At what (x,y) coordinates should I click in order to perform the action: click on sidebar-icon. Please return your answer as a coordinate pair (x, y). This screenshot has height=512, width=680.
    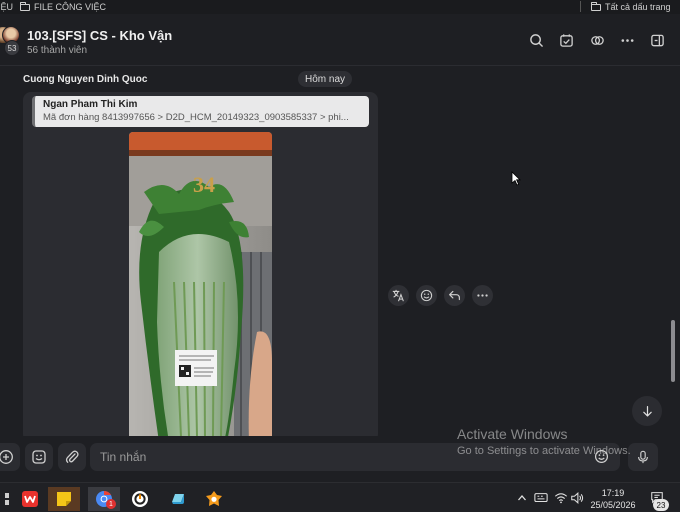
    Looking at the image, I should click on (657, 40).